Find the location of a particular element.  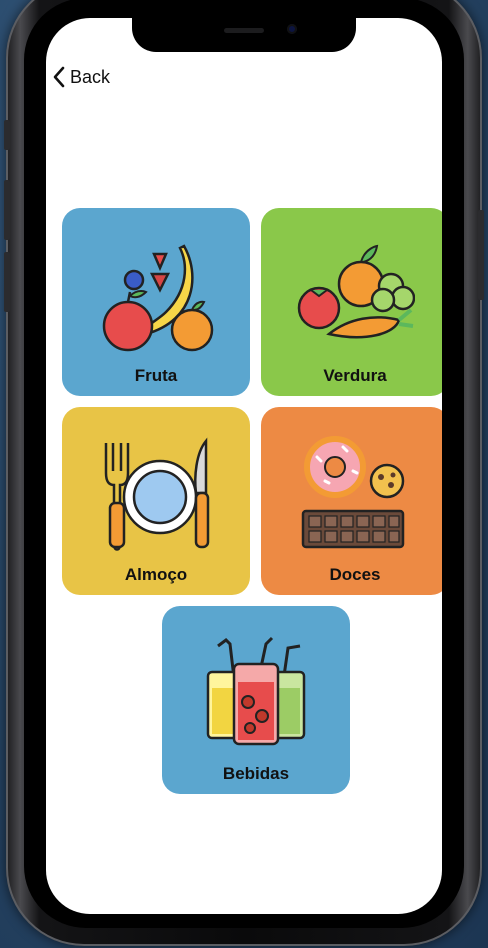

category-tile-doces: Doces is located at coordinates (351, 501).